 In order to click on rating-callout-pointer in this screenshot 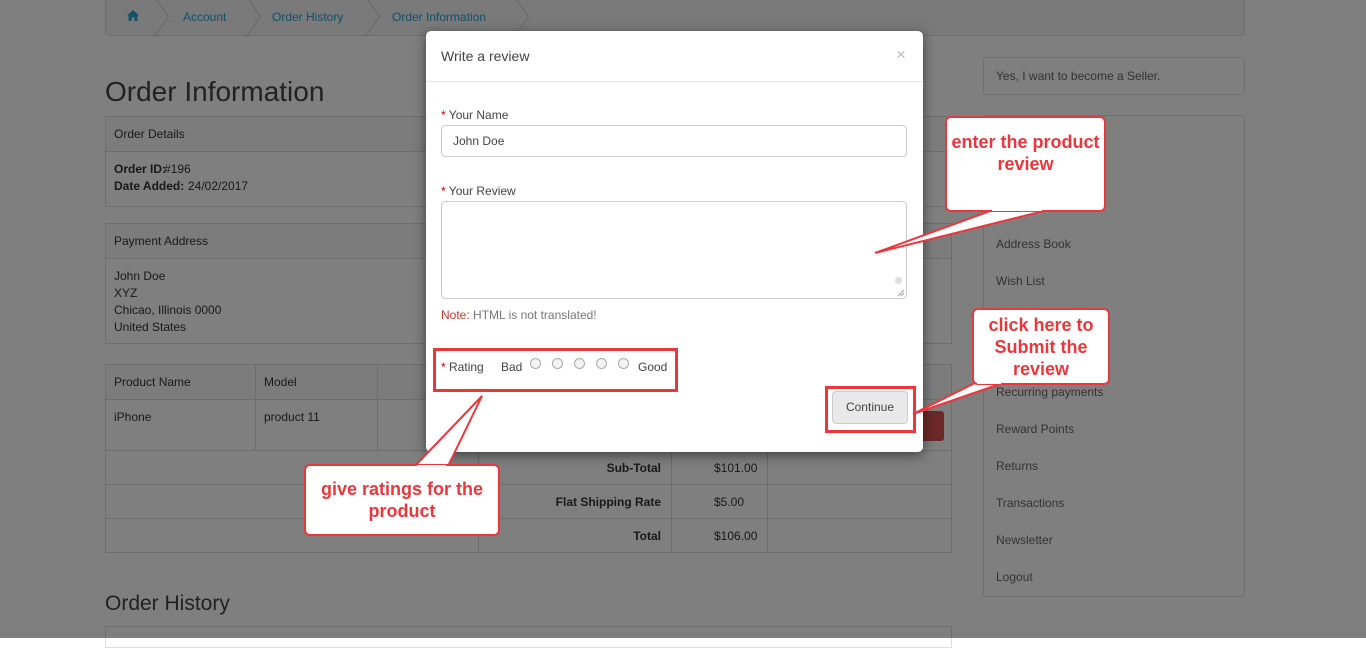, I will do `click(447, 431)`.